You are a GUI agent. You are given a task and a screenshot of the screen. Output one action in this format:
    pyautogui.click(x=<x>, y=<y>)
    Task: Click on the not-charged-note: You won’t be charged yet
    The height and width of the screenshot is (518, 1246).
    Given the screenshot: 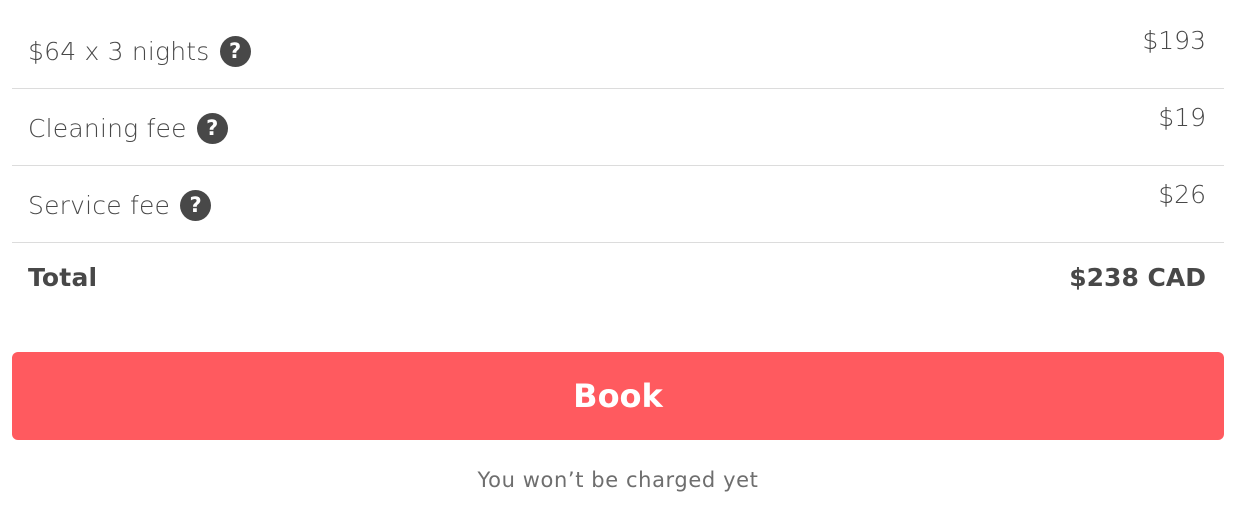 What is the action you would take?
    pyautogui.click(x=618, y=480)
    